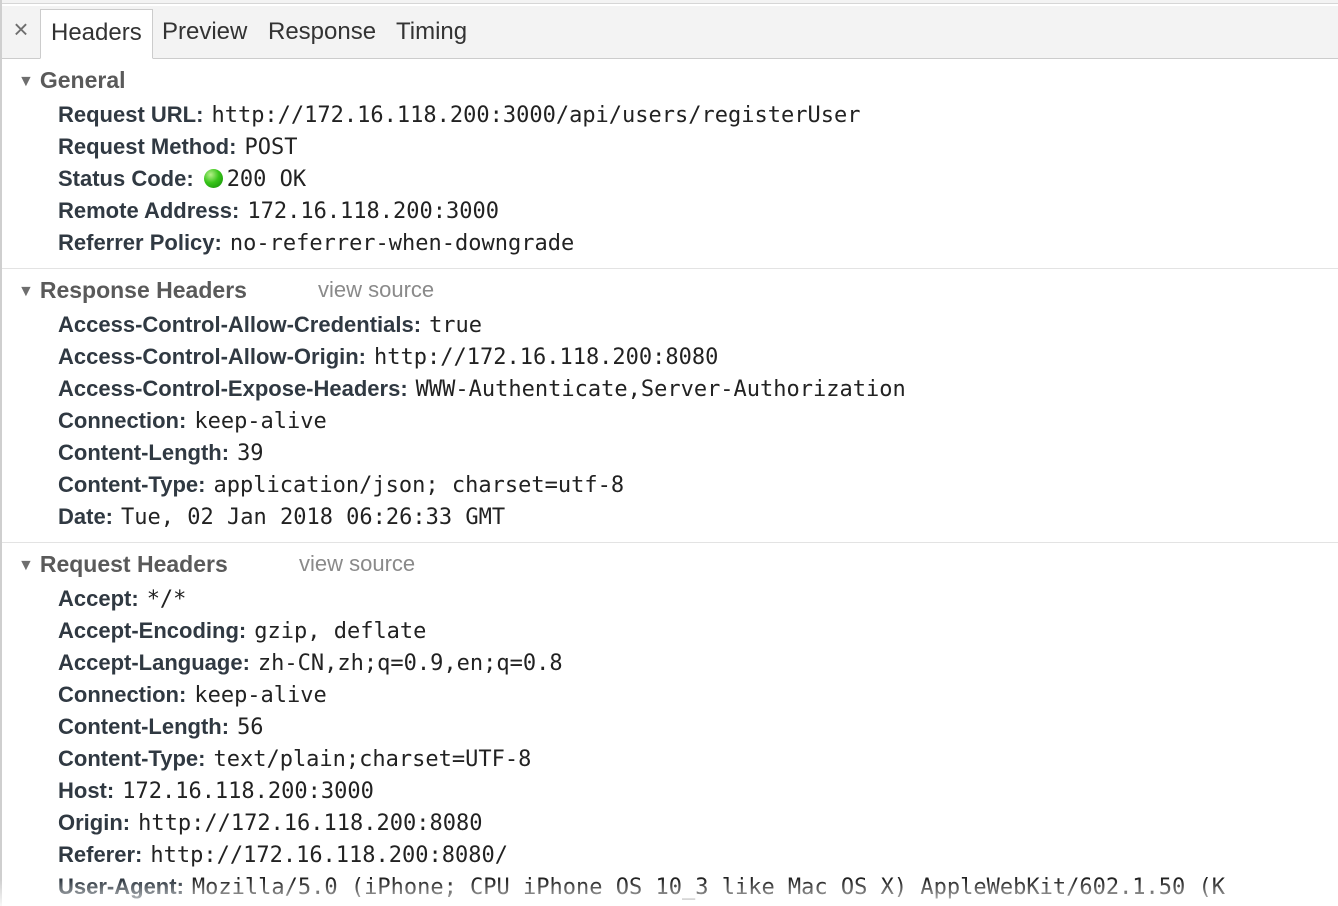  I want to click on header-value: http://172.16.118.200:8080/, so click(329, 855).